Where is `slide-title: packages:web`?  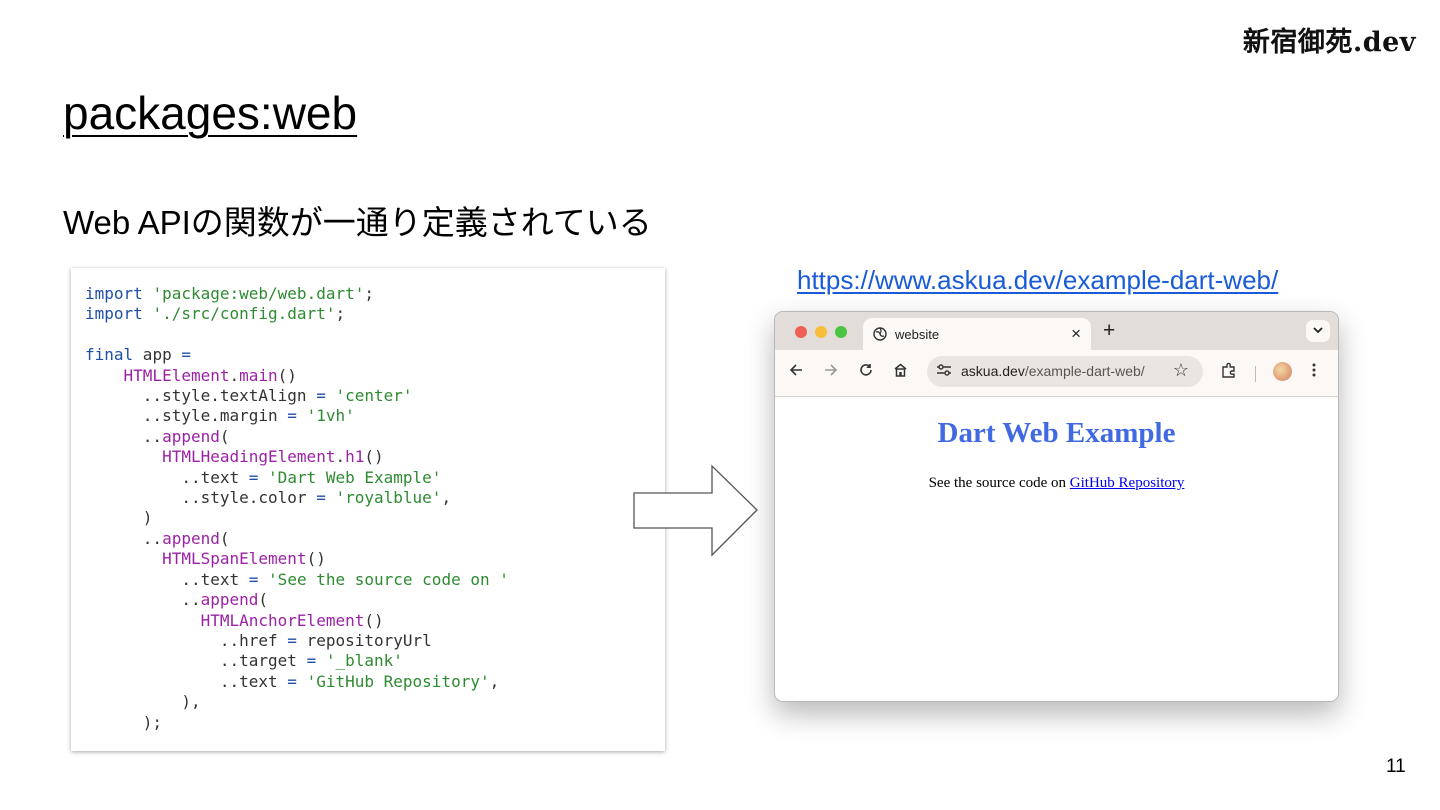
slide-title: packages:web is located at coordinates (210, 113).